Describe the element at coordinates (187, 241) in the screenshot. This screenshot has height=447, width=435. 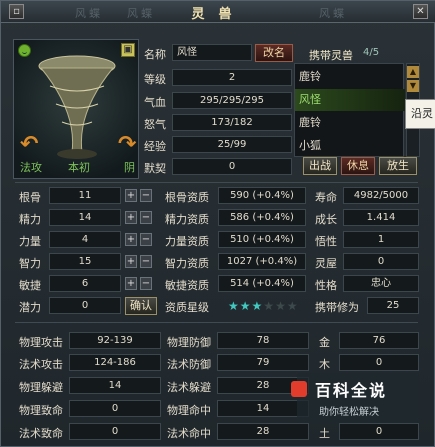
I see `strength-aptitude-label: 力量资质` at that location.